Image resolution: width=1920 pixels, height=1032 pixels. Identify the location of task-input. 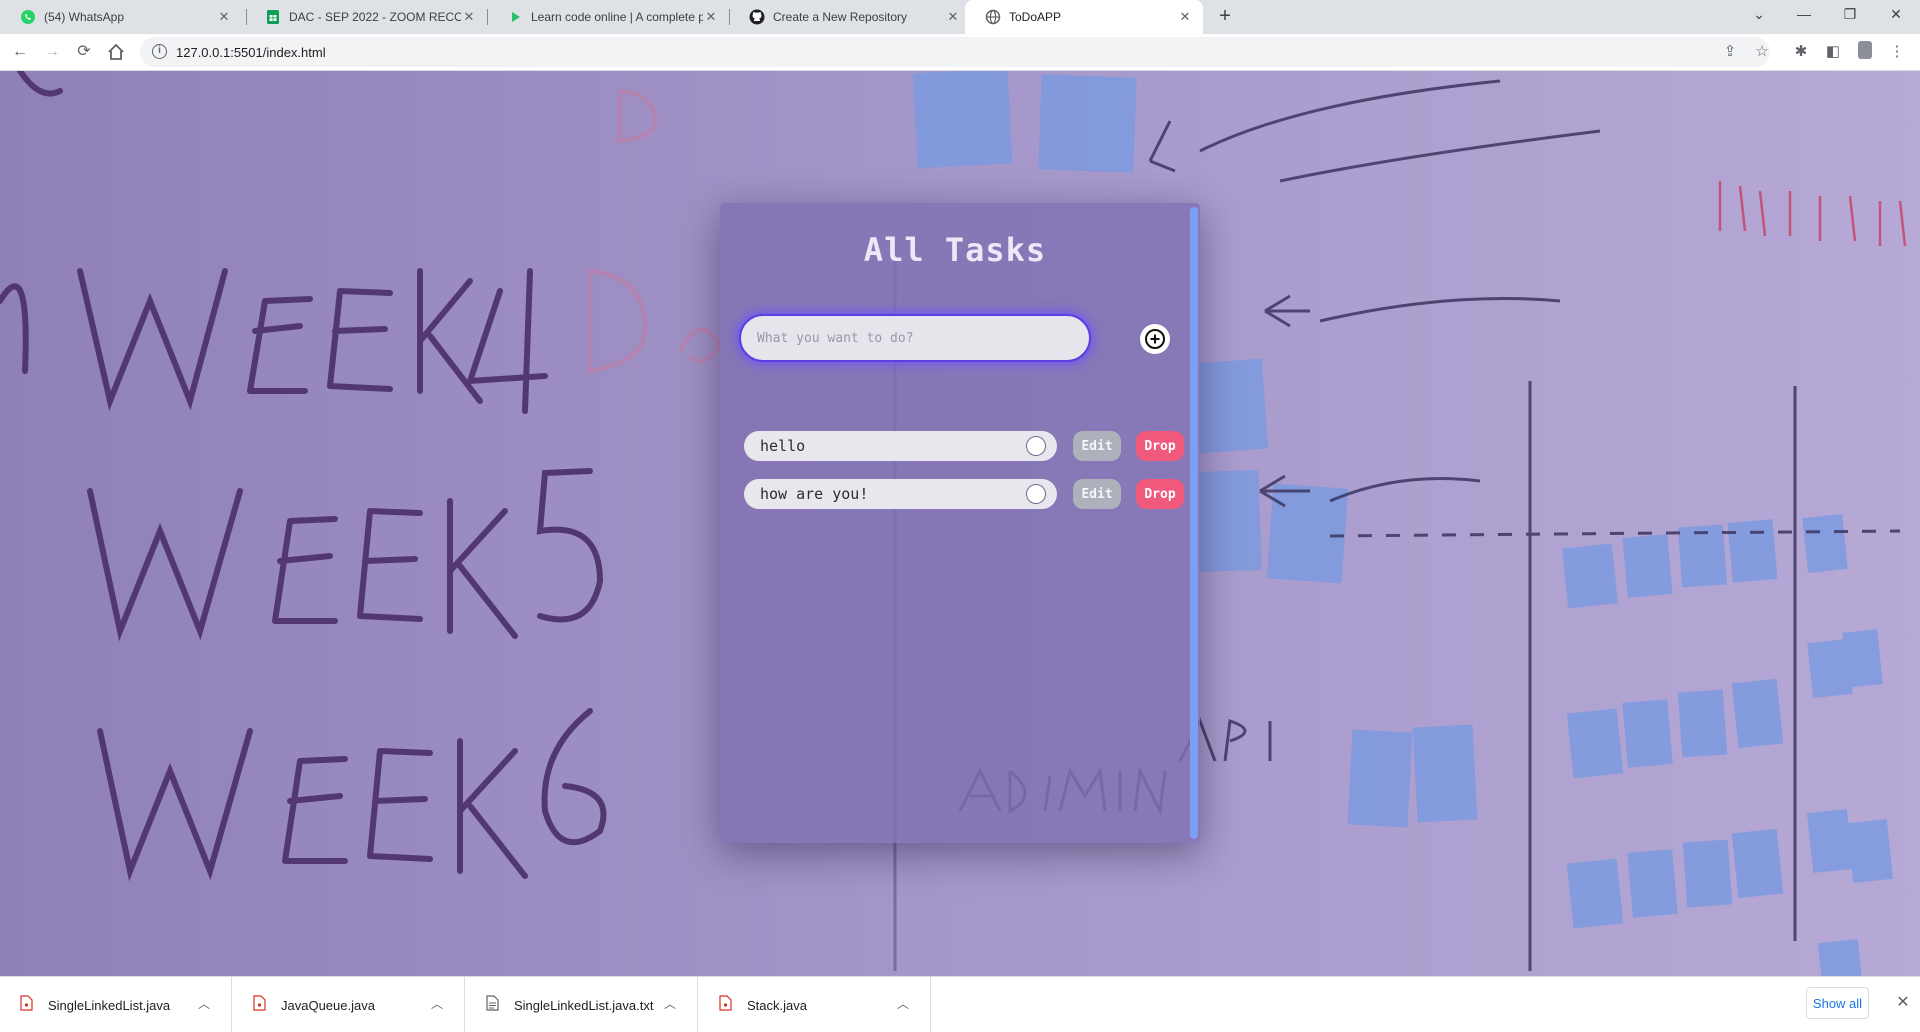
(915, 338).